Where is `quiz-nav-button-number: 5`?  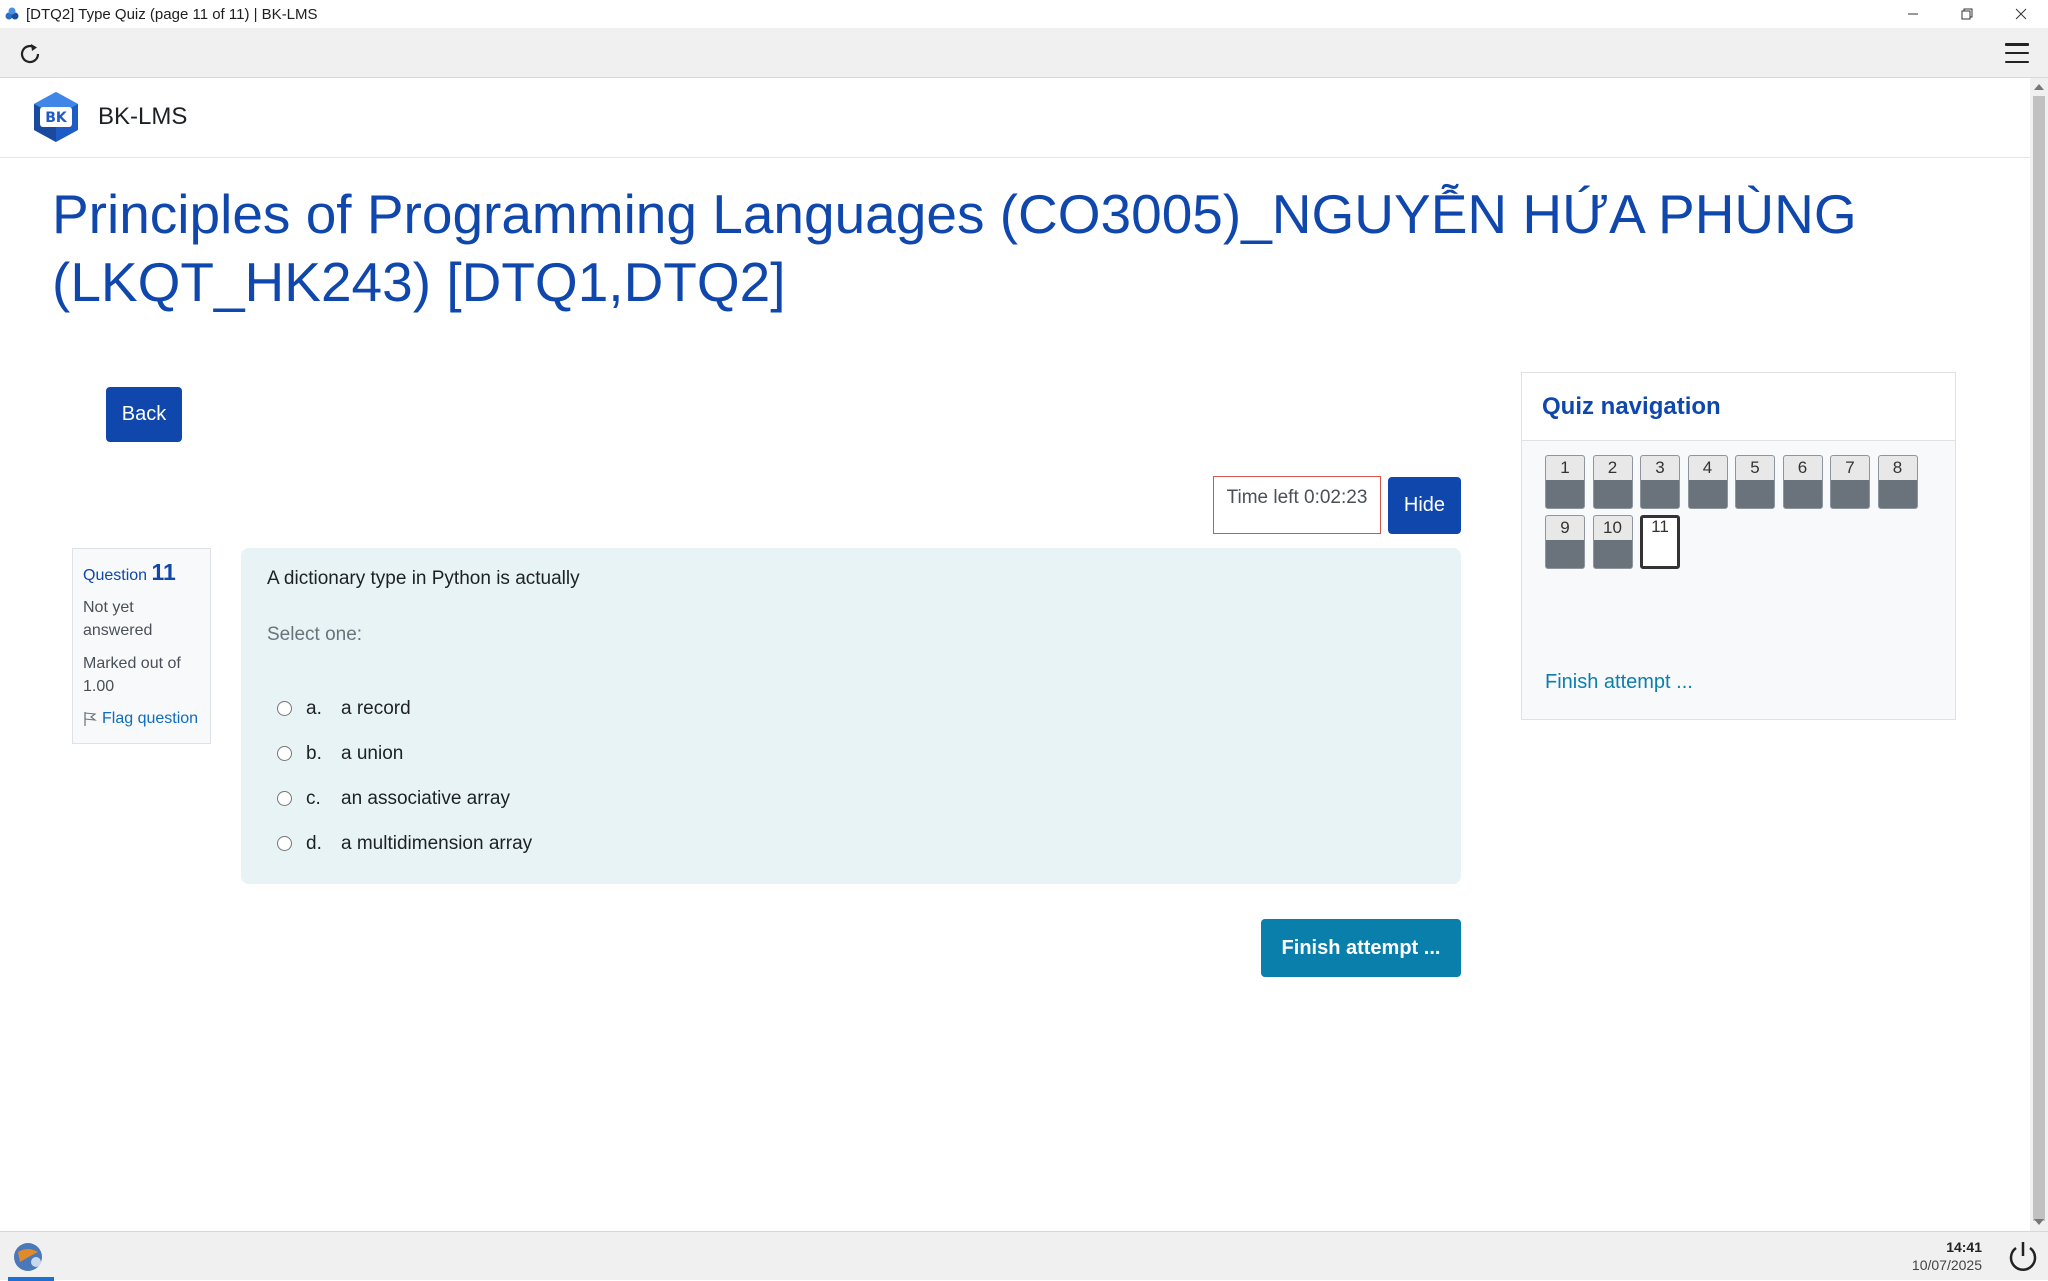 quiz-nav-button-number: 5 is located at coordinates (1755, 468).